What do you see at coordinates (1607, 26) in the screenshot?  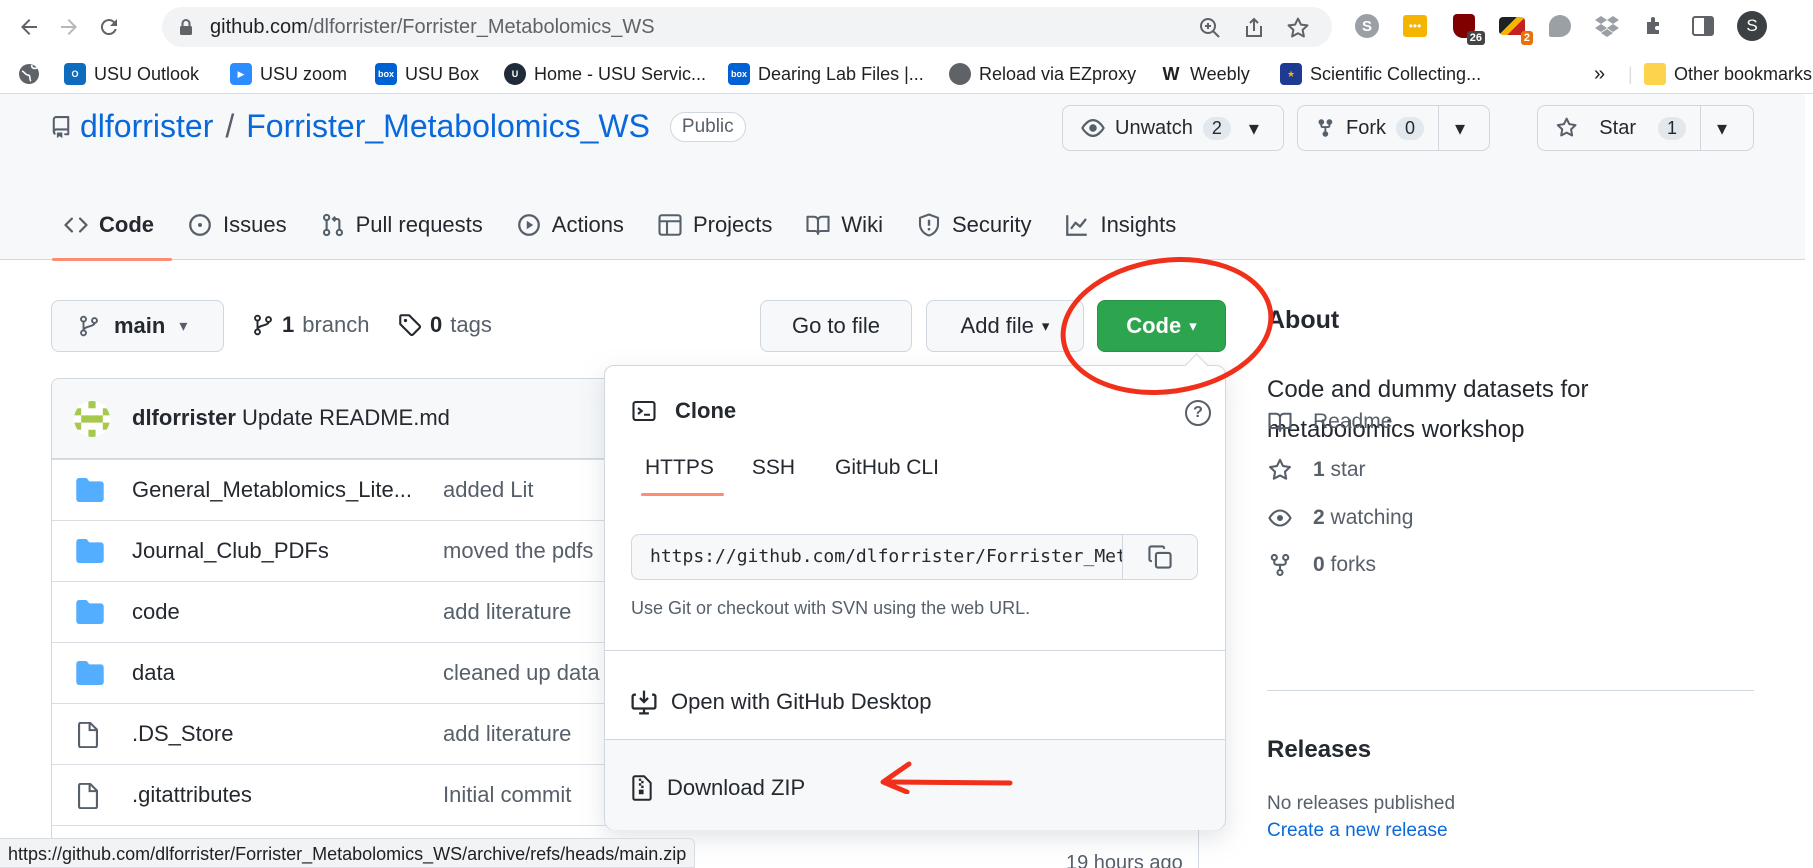 I see `dropbox-extension-icon` at bounding box center [1607, 26].